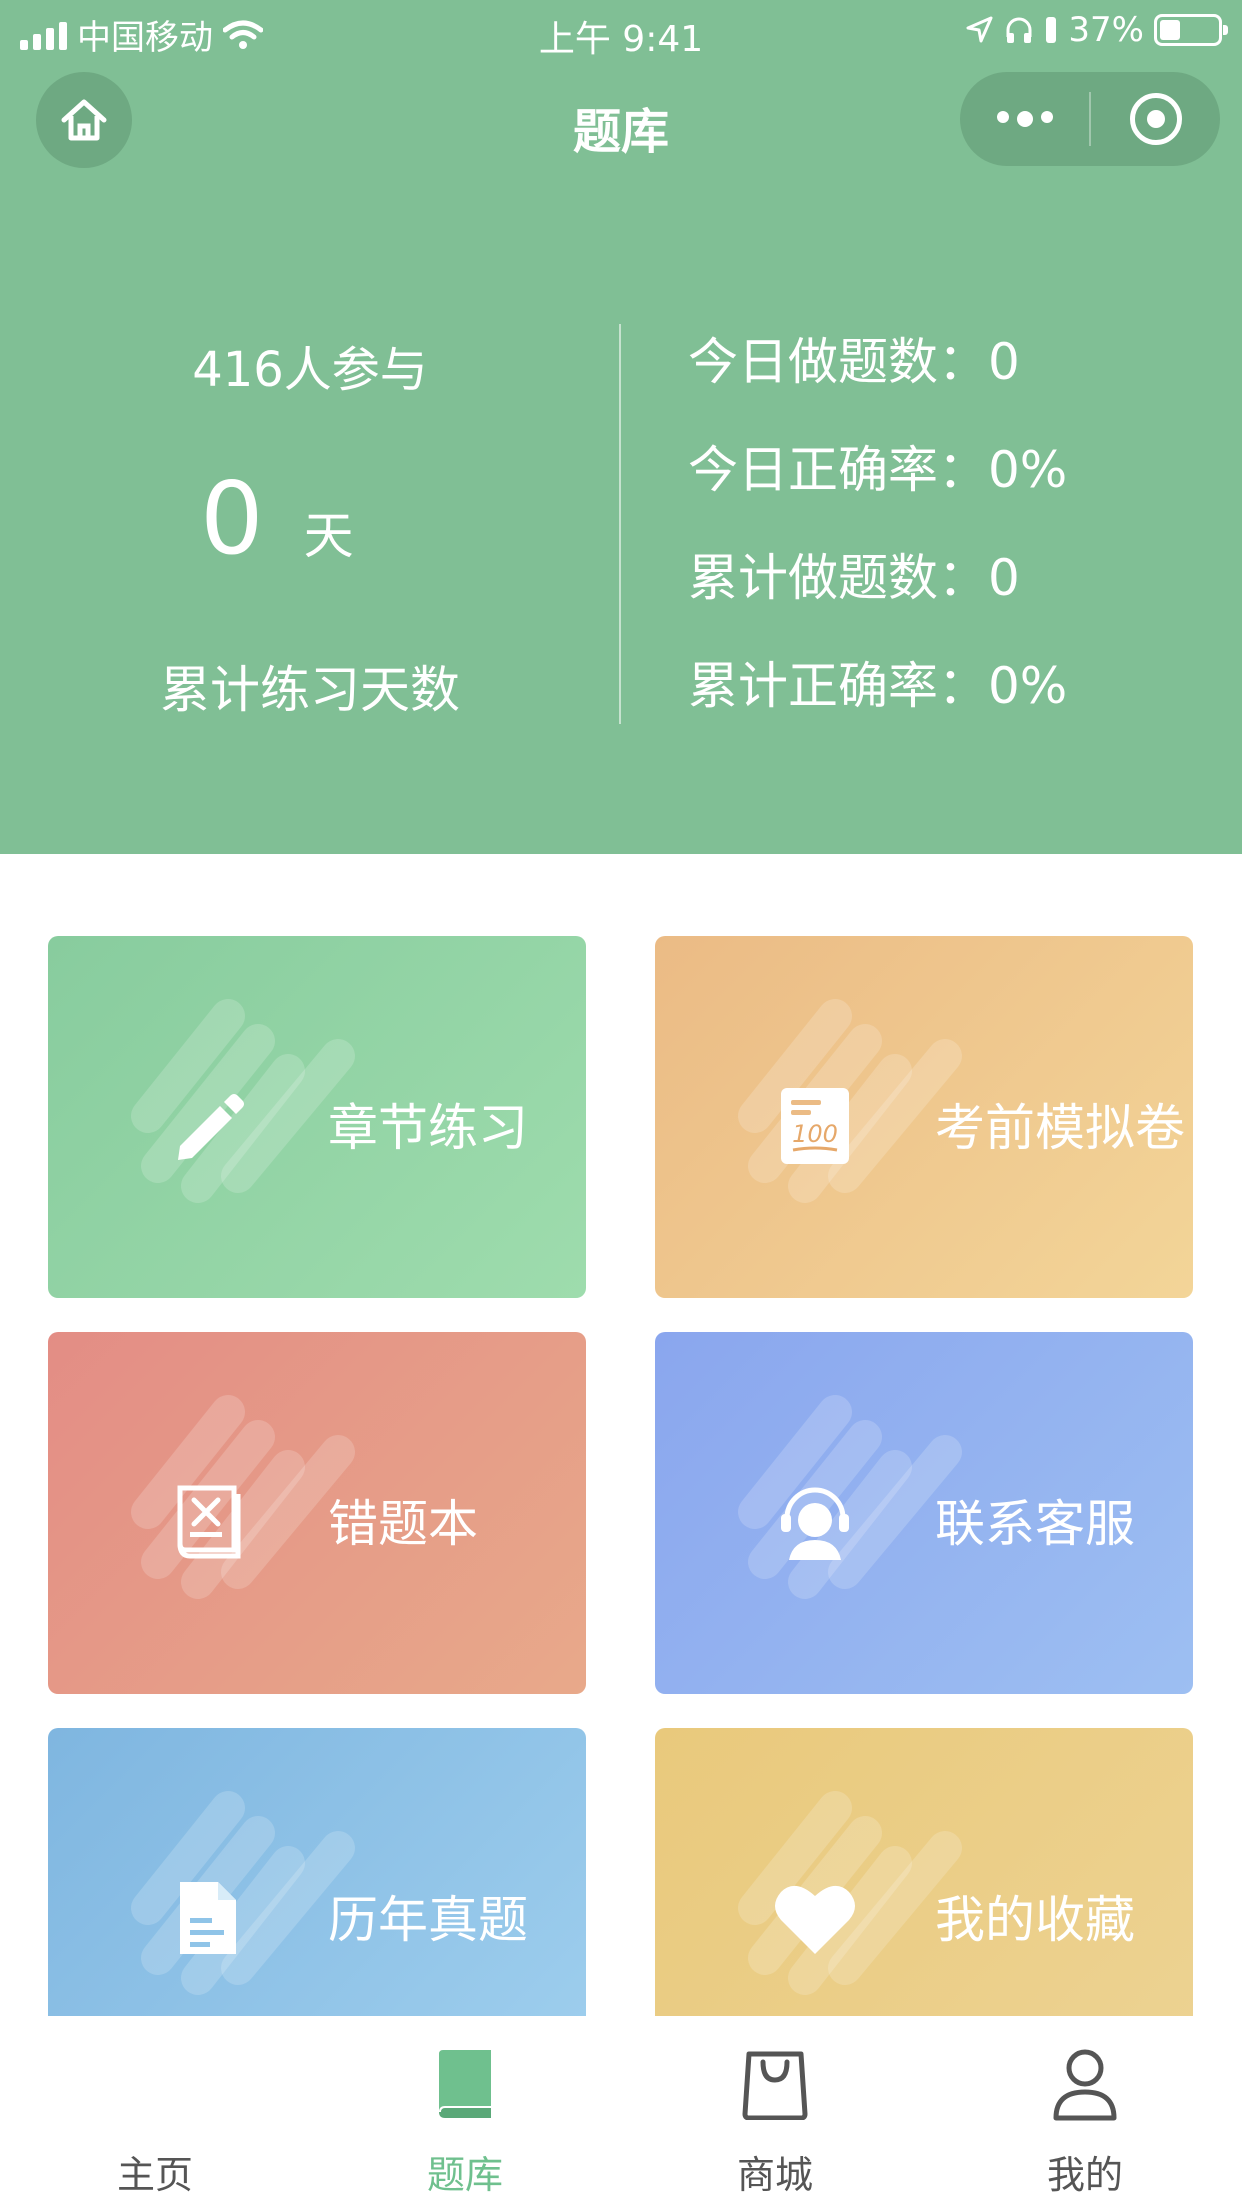 This screenshot has width=1242, height=2208. What do you see at coordinates (620, 524) in the screenshot?
I see `stats-divider` at bounding box center [620, 524].